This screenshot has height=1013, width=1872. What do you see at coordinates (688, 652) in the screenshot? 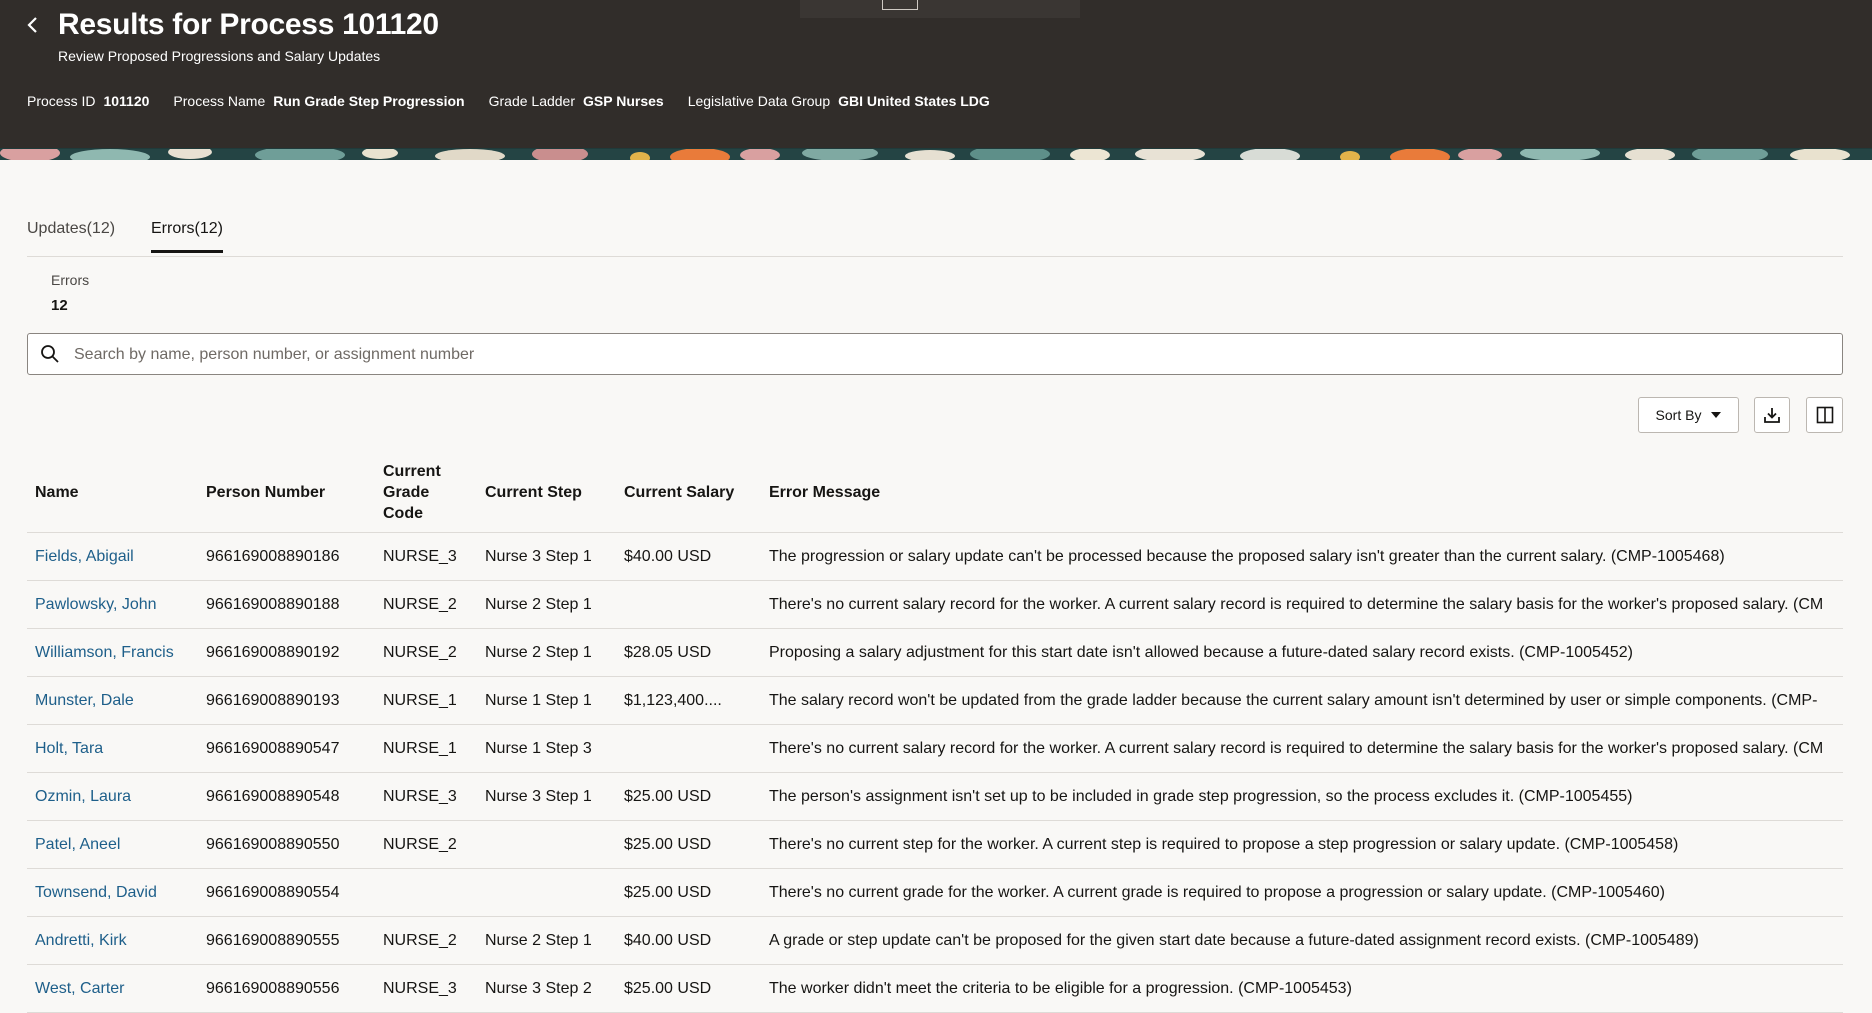
I see `current-salary-cell: $28.05 USD` at bounding box center [688, 652].